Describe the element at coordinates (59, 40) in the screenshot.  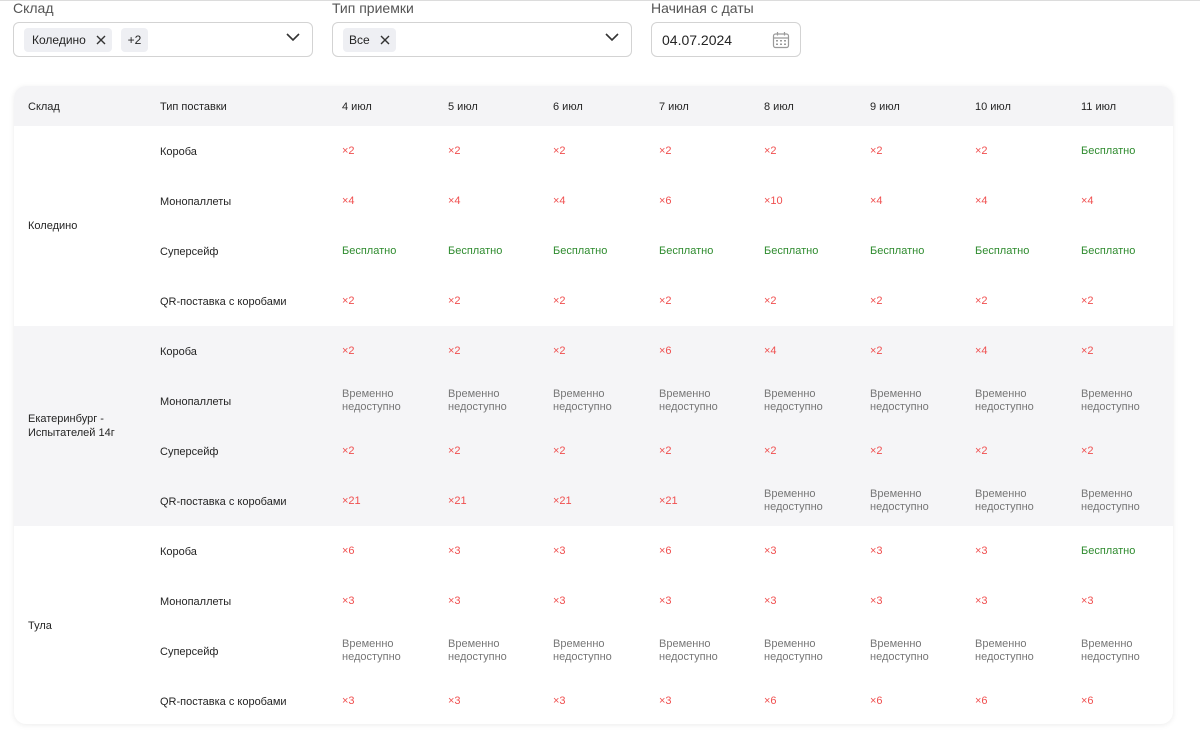
I see `warehouse-chip-label: Коледино` at that location.